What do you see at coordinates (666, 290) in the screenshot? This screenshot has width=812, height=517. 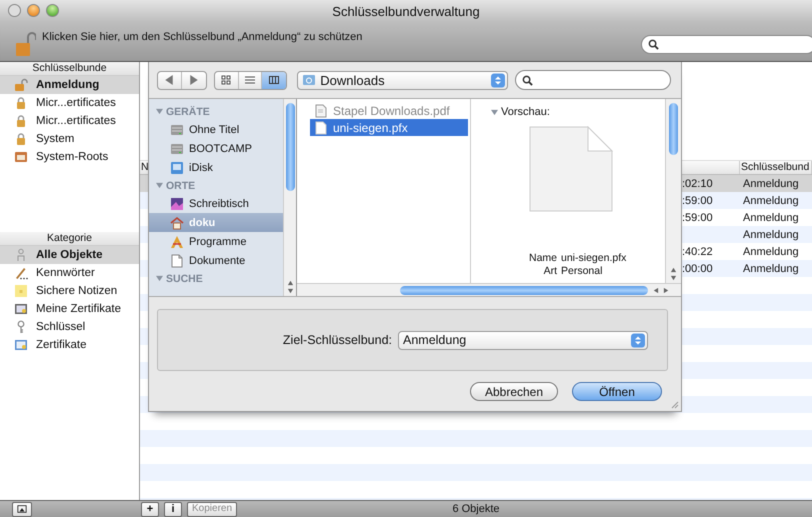 I see `right-arrow-icon` at bounding box center [666, 290].